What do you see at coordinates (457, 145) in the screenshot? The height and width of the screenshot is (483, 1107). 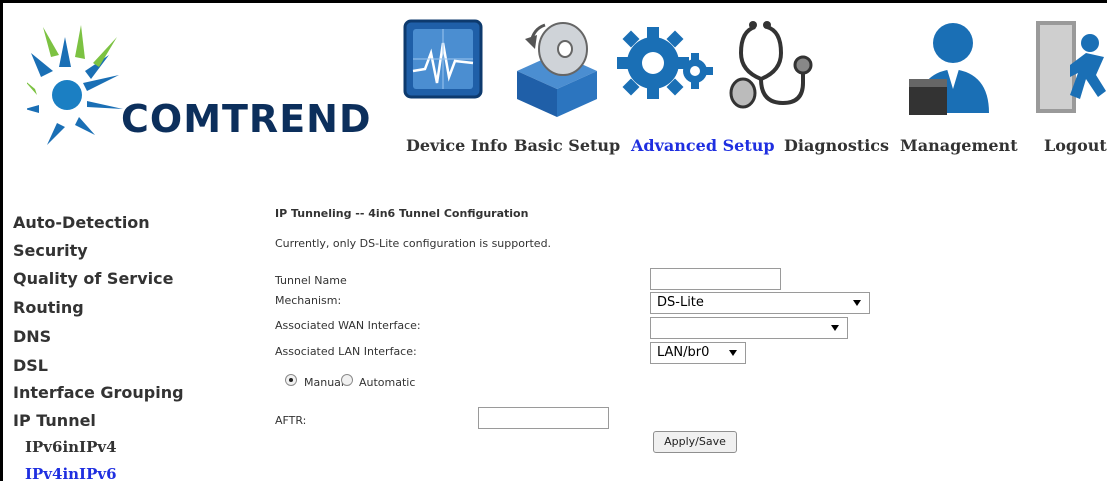 I see `nav-device-info: Device Info` at bounding box center [457, 145].